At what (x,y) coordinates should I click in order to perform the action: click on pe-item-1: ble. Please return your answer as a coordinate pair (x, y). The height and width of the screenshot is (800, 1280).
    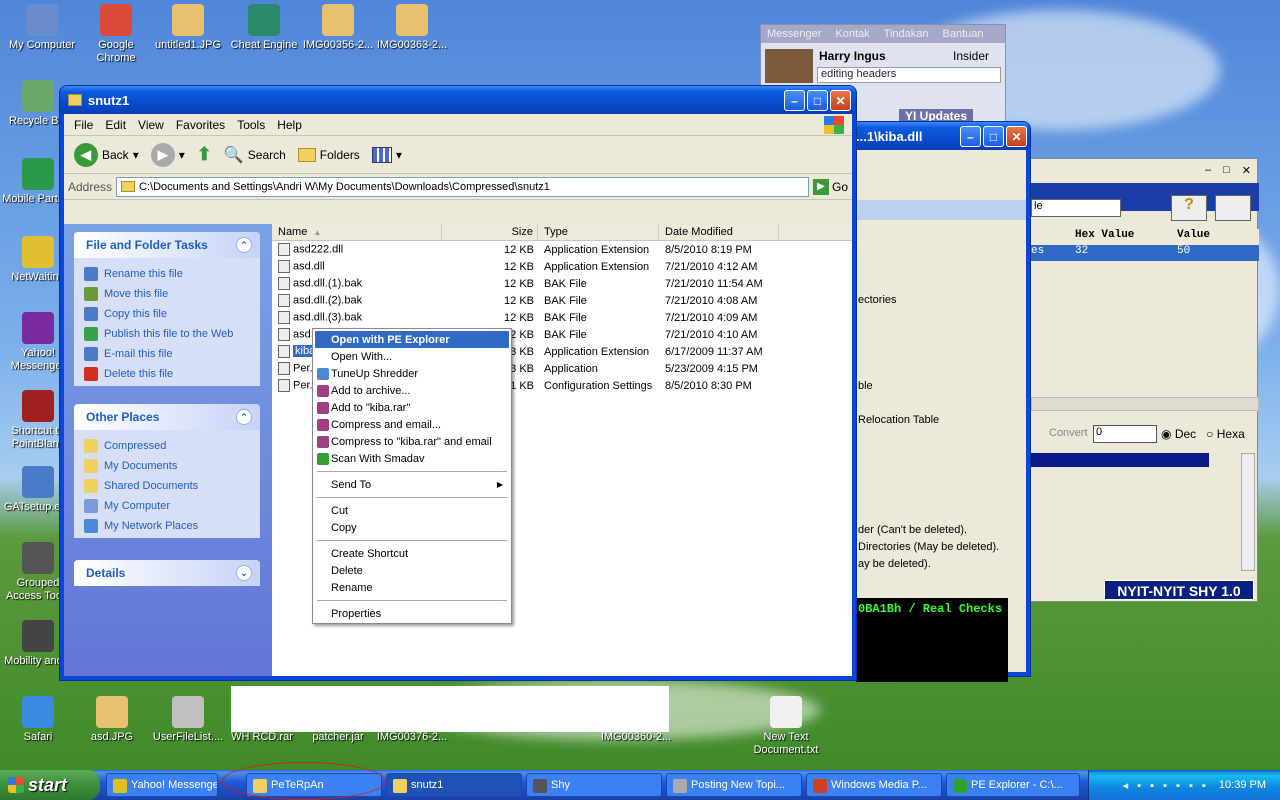
    Looking at the image, I should click on (865, 386).